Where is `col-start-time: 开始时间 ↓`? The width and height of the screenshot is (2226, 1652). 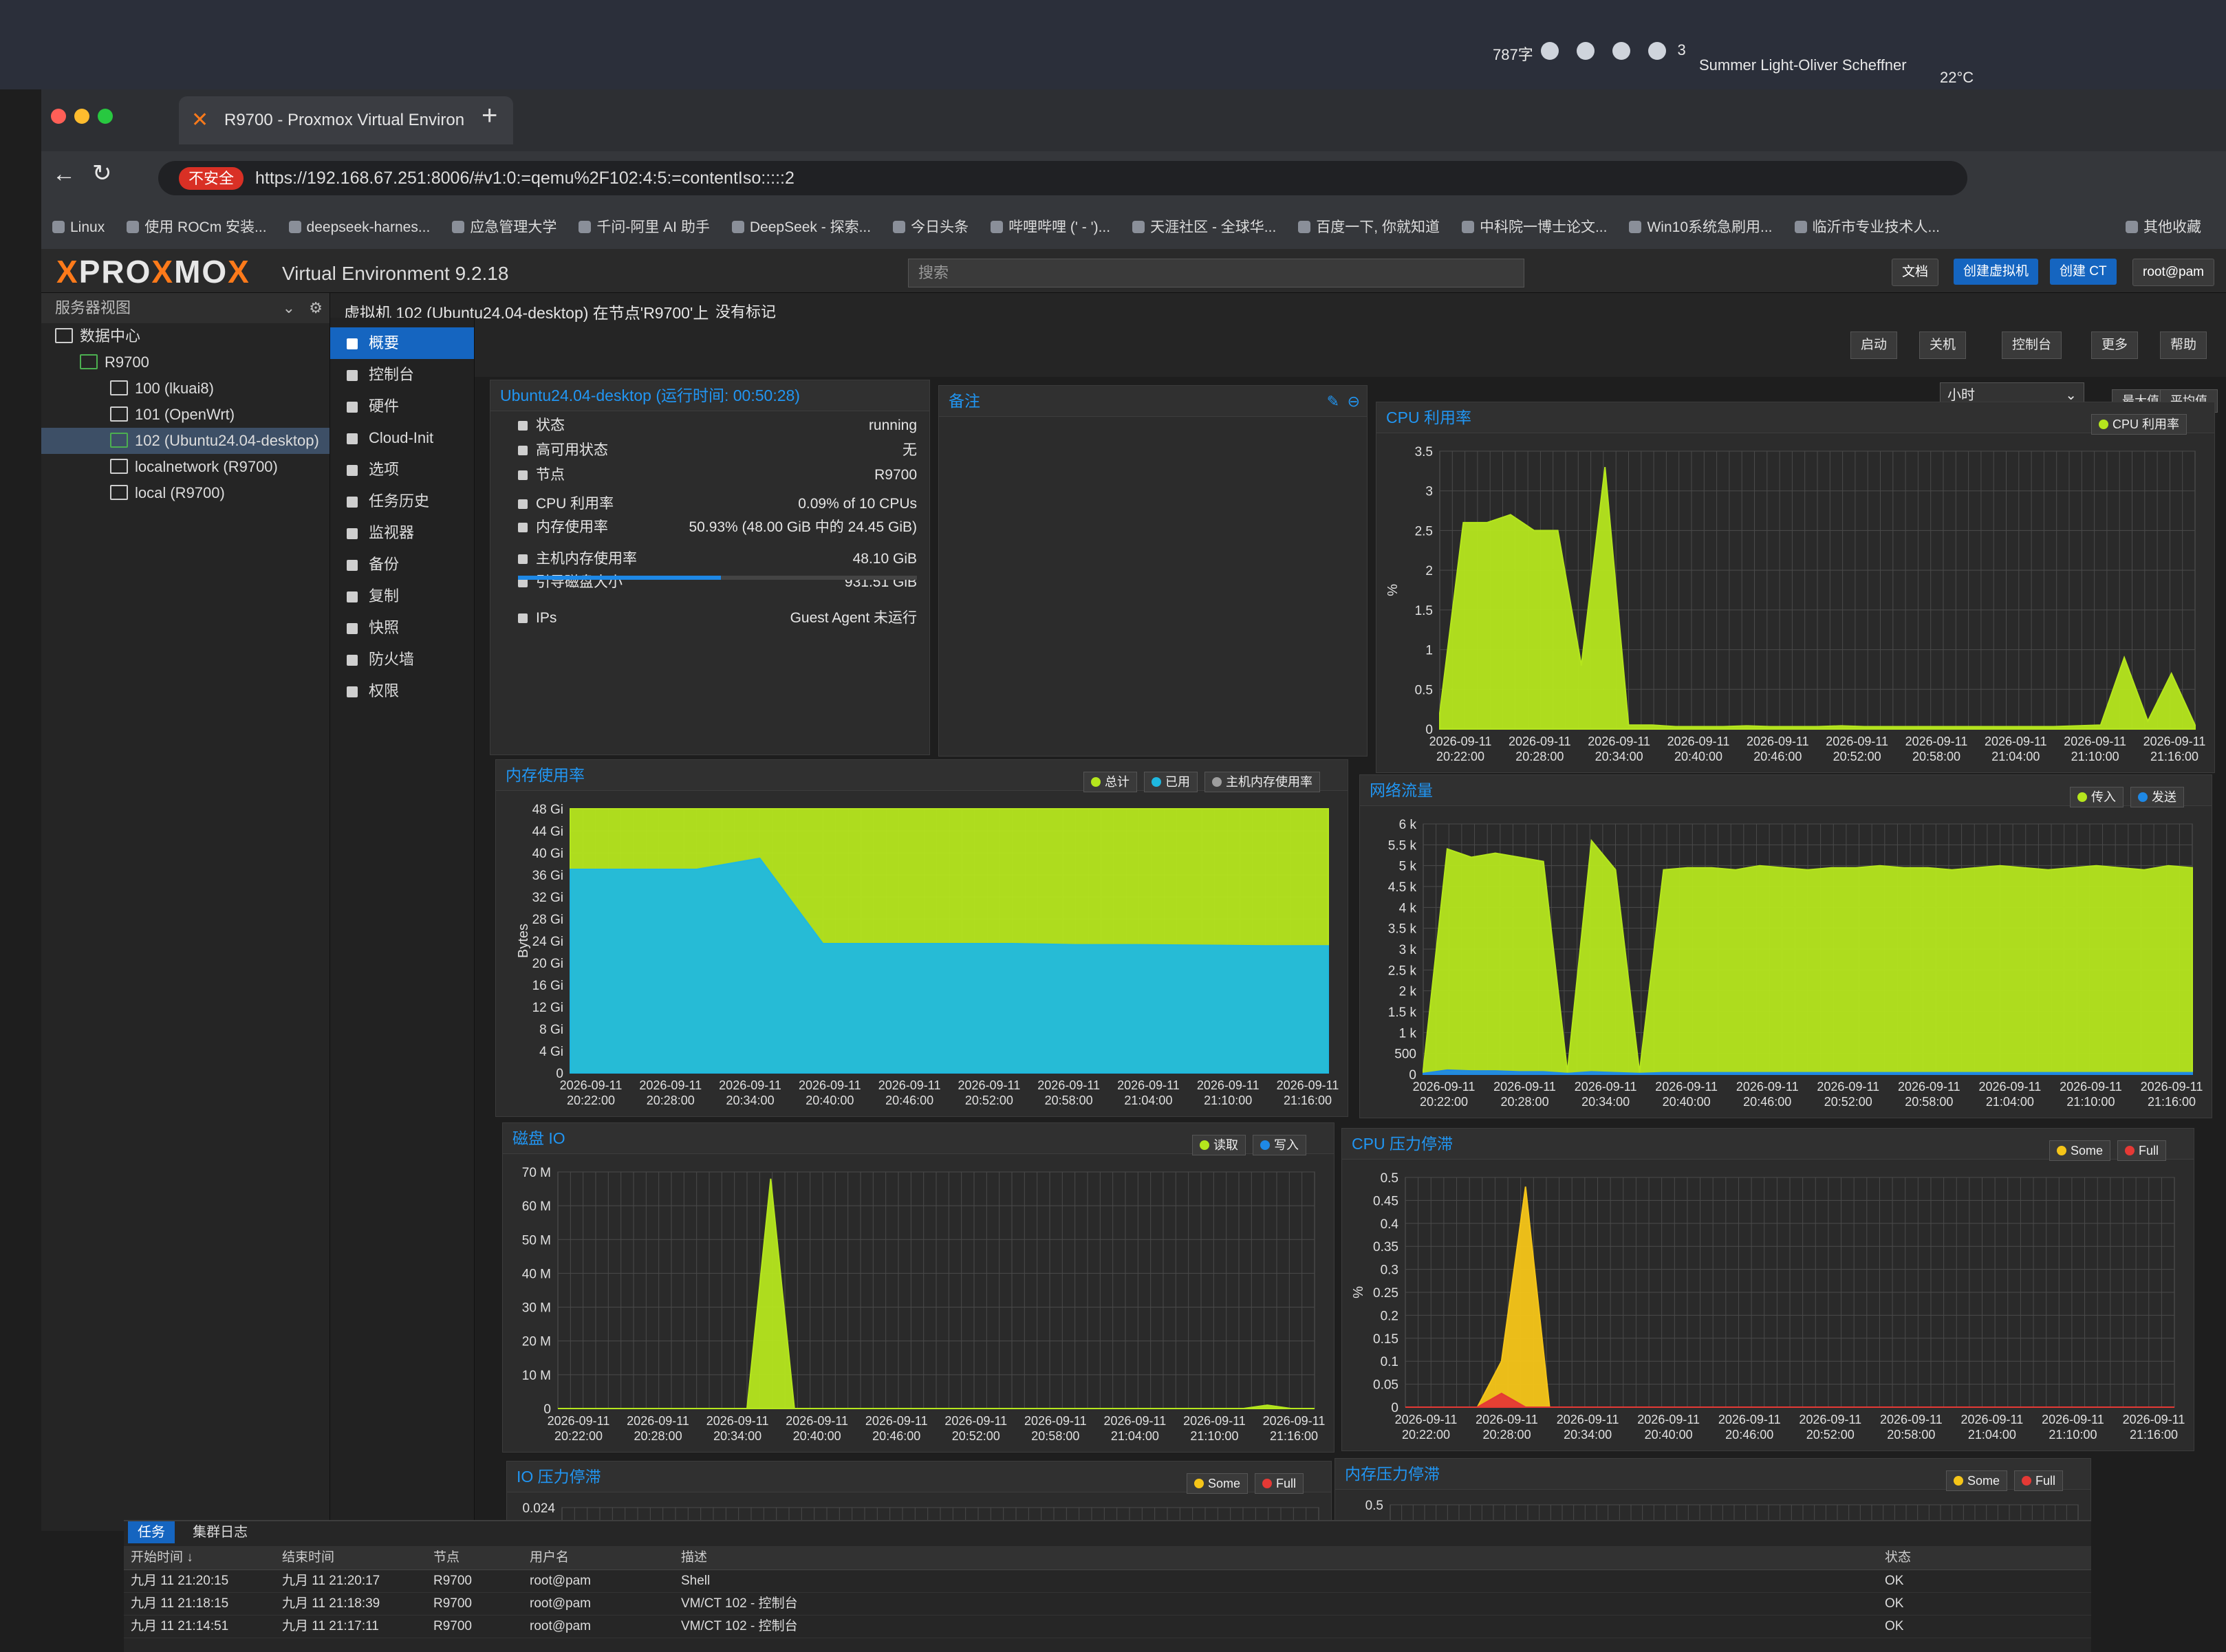 col-start-time: 开始时间 ↓ is located at coordinates (162, 1558).